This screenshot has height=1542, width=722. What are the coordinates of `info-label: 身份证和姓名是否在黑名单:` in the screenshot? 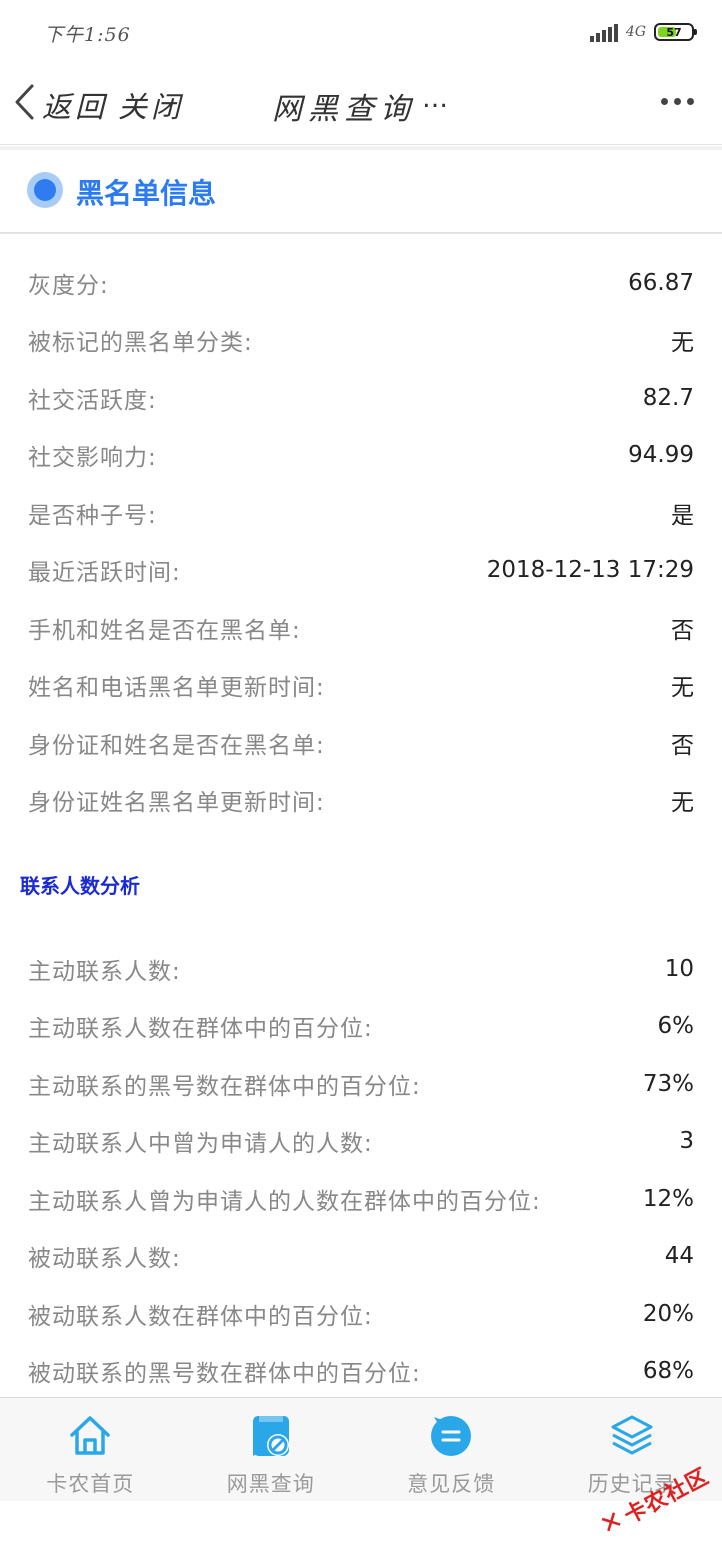 It's located at (176, 743).